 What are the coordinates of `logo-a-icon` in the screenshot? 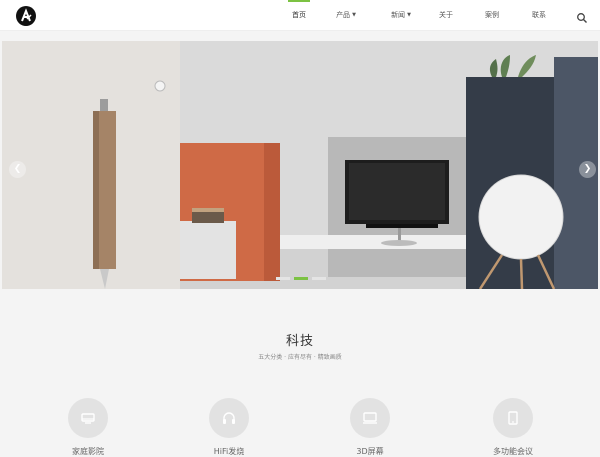 It's located at (26, 15).